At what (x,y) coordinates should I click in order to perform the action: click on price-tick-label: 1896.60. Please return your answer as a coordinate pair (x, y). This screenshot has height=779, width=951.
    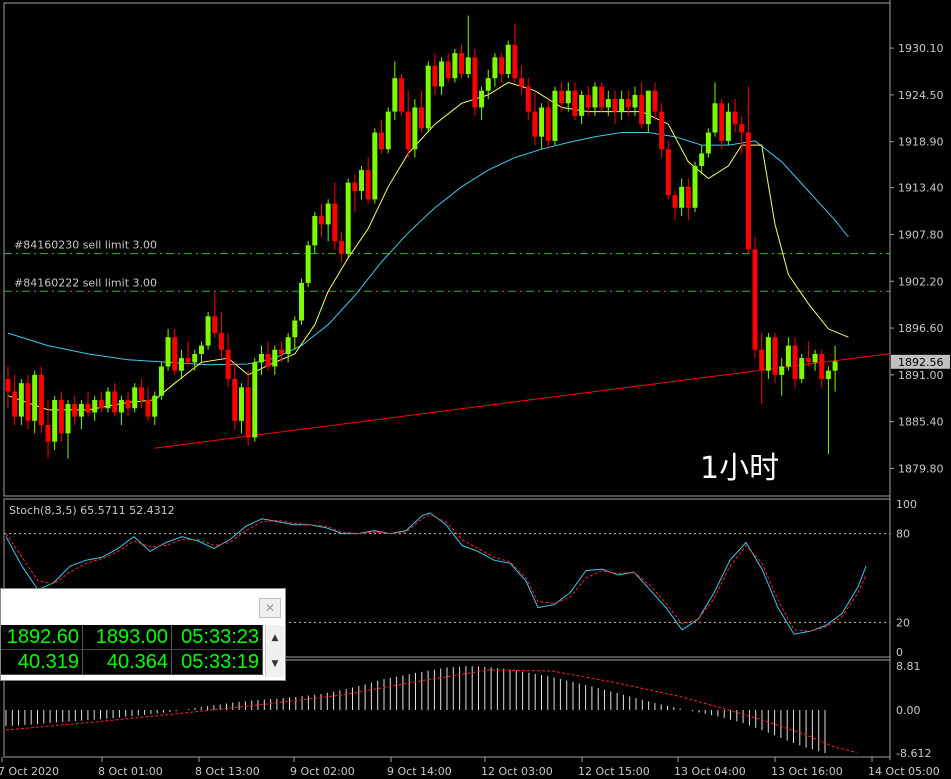
    Looking at the image, I should click on (921, 328).